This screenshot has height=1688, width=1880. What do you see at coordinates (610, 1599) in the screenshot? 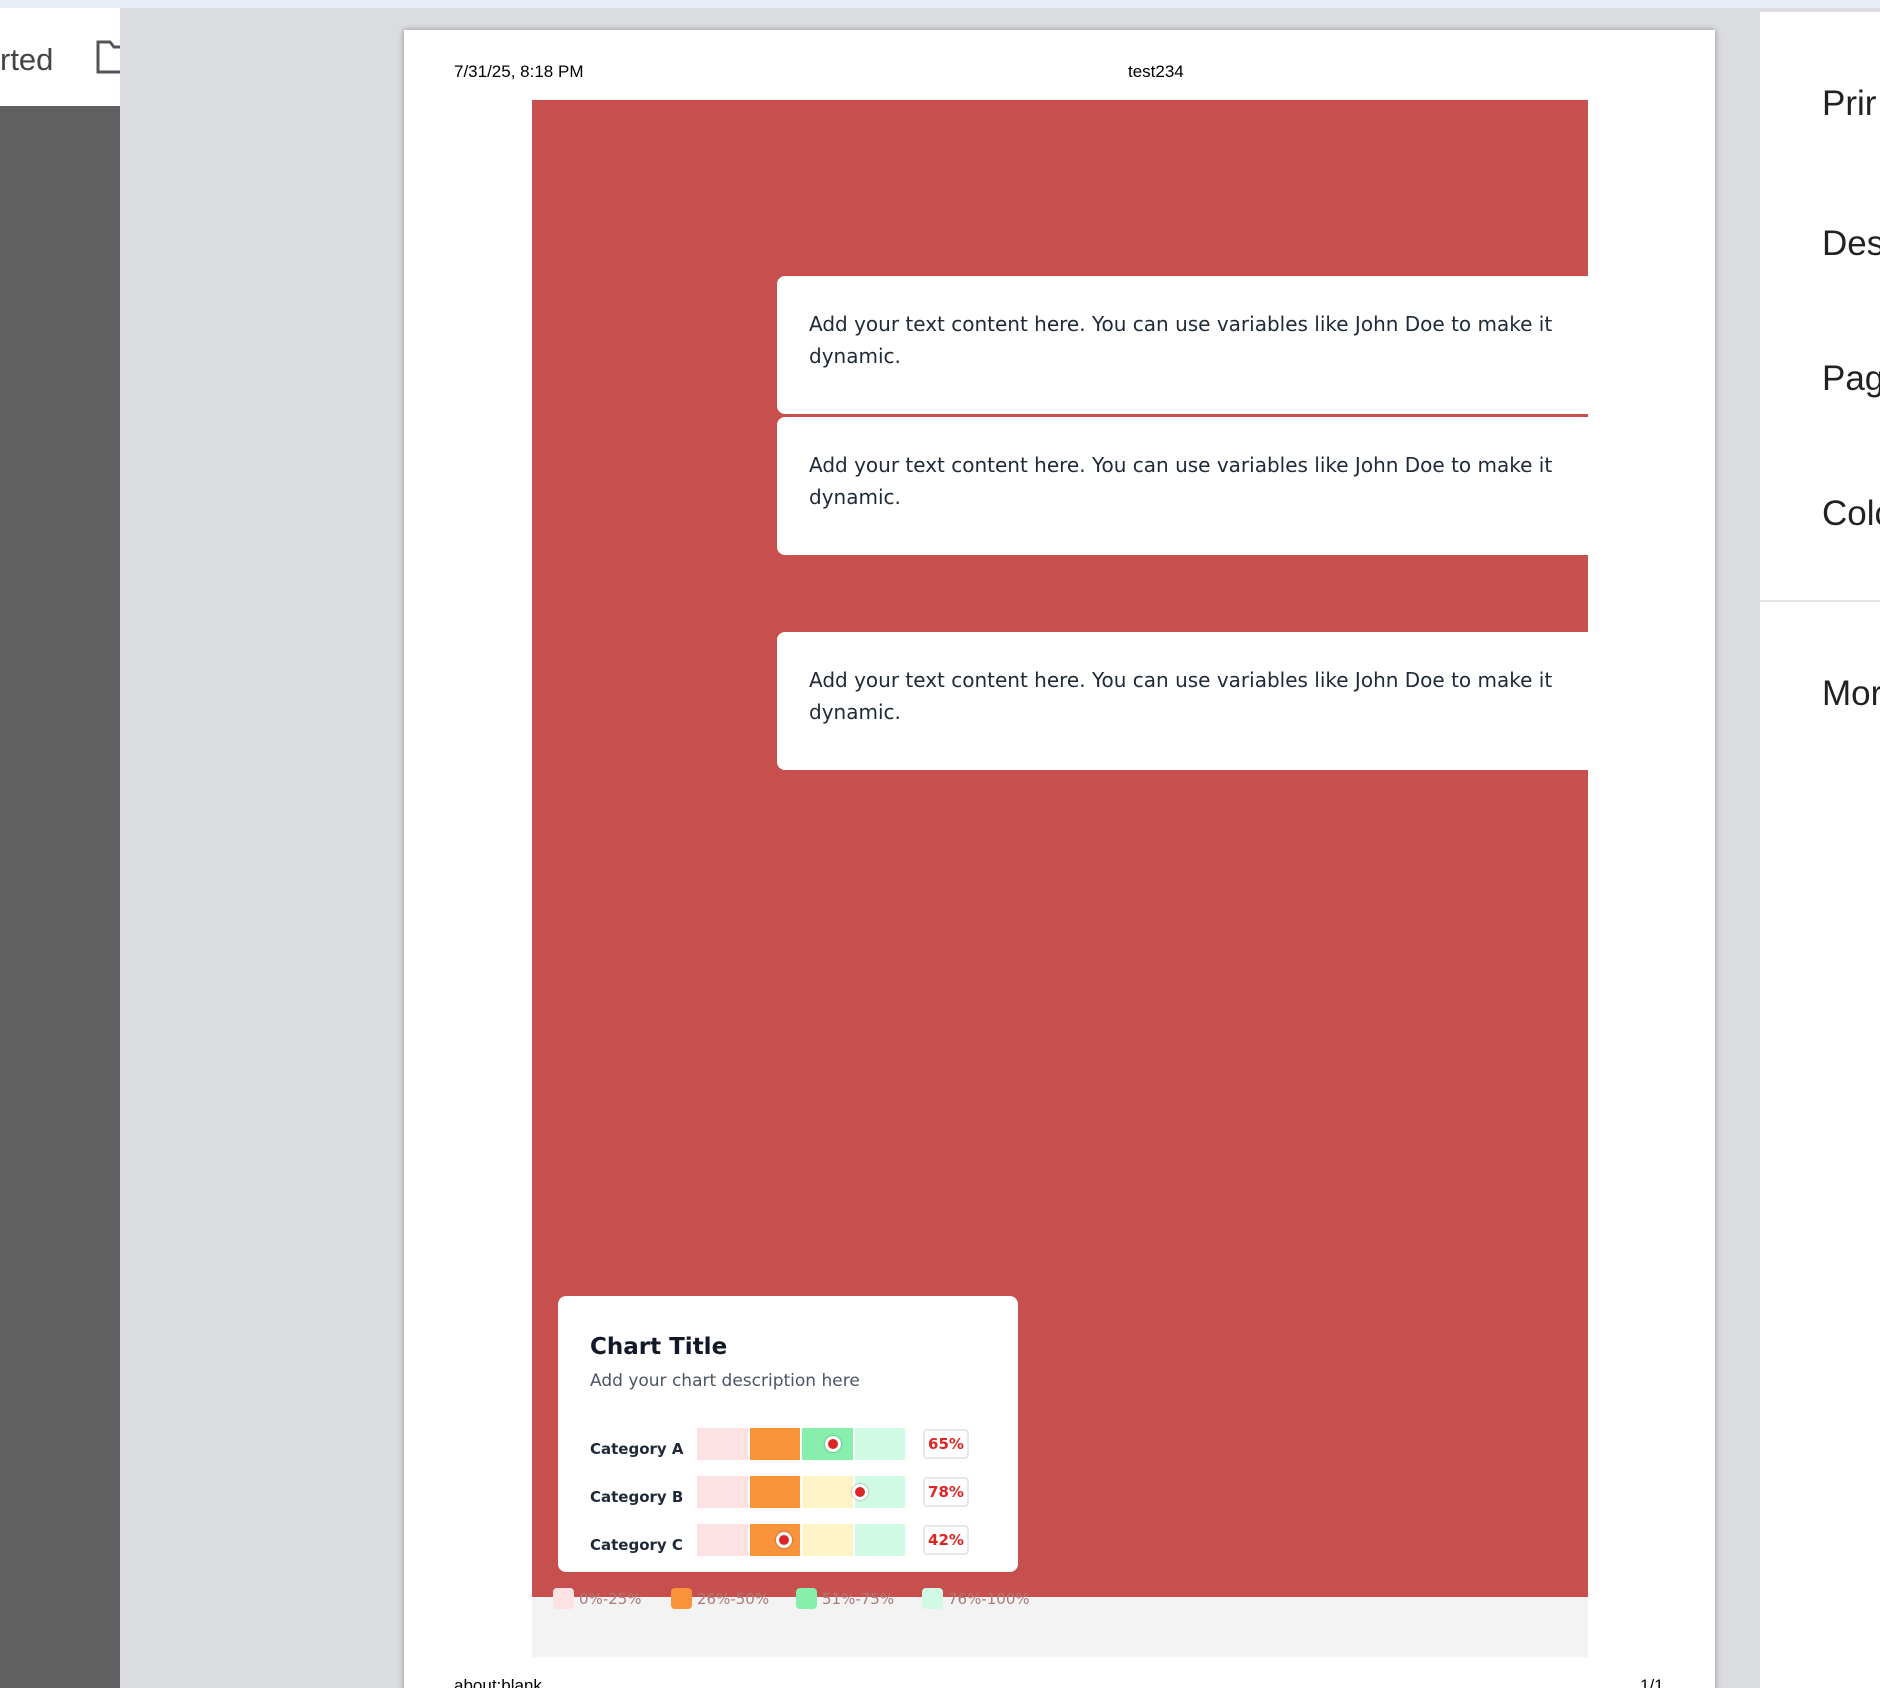
I see `legend-label: 0%-25%` at bounding box center [610, 1599].